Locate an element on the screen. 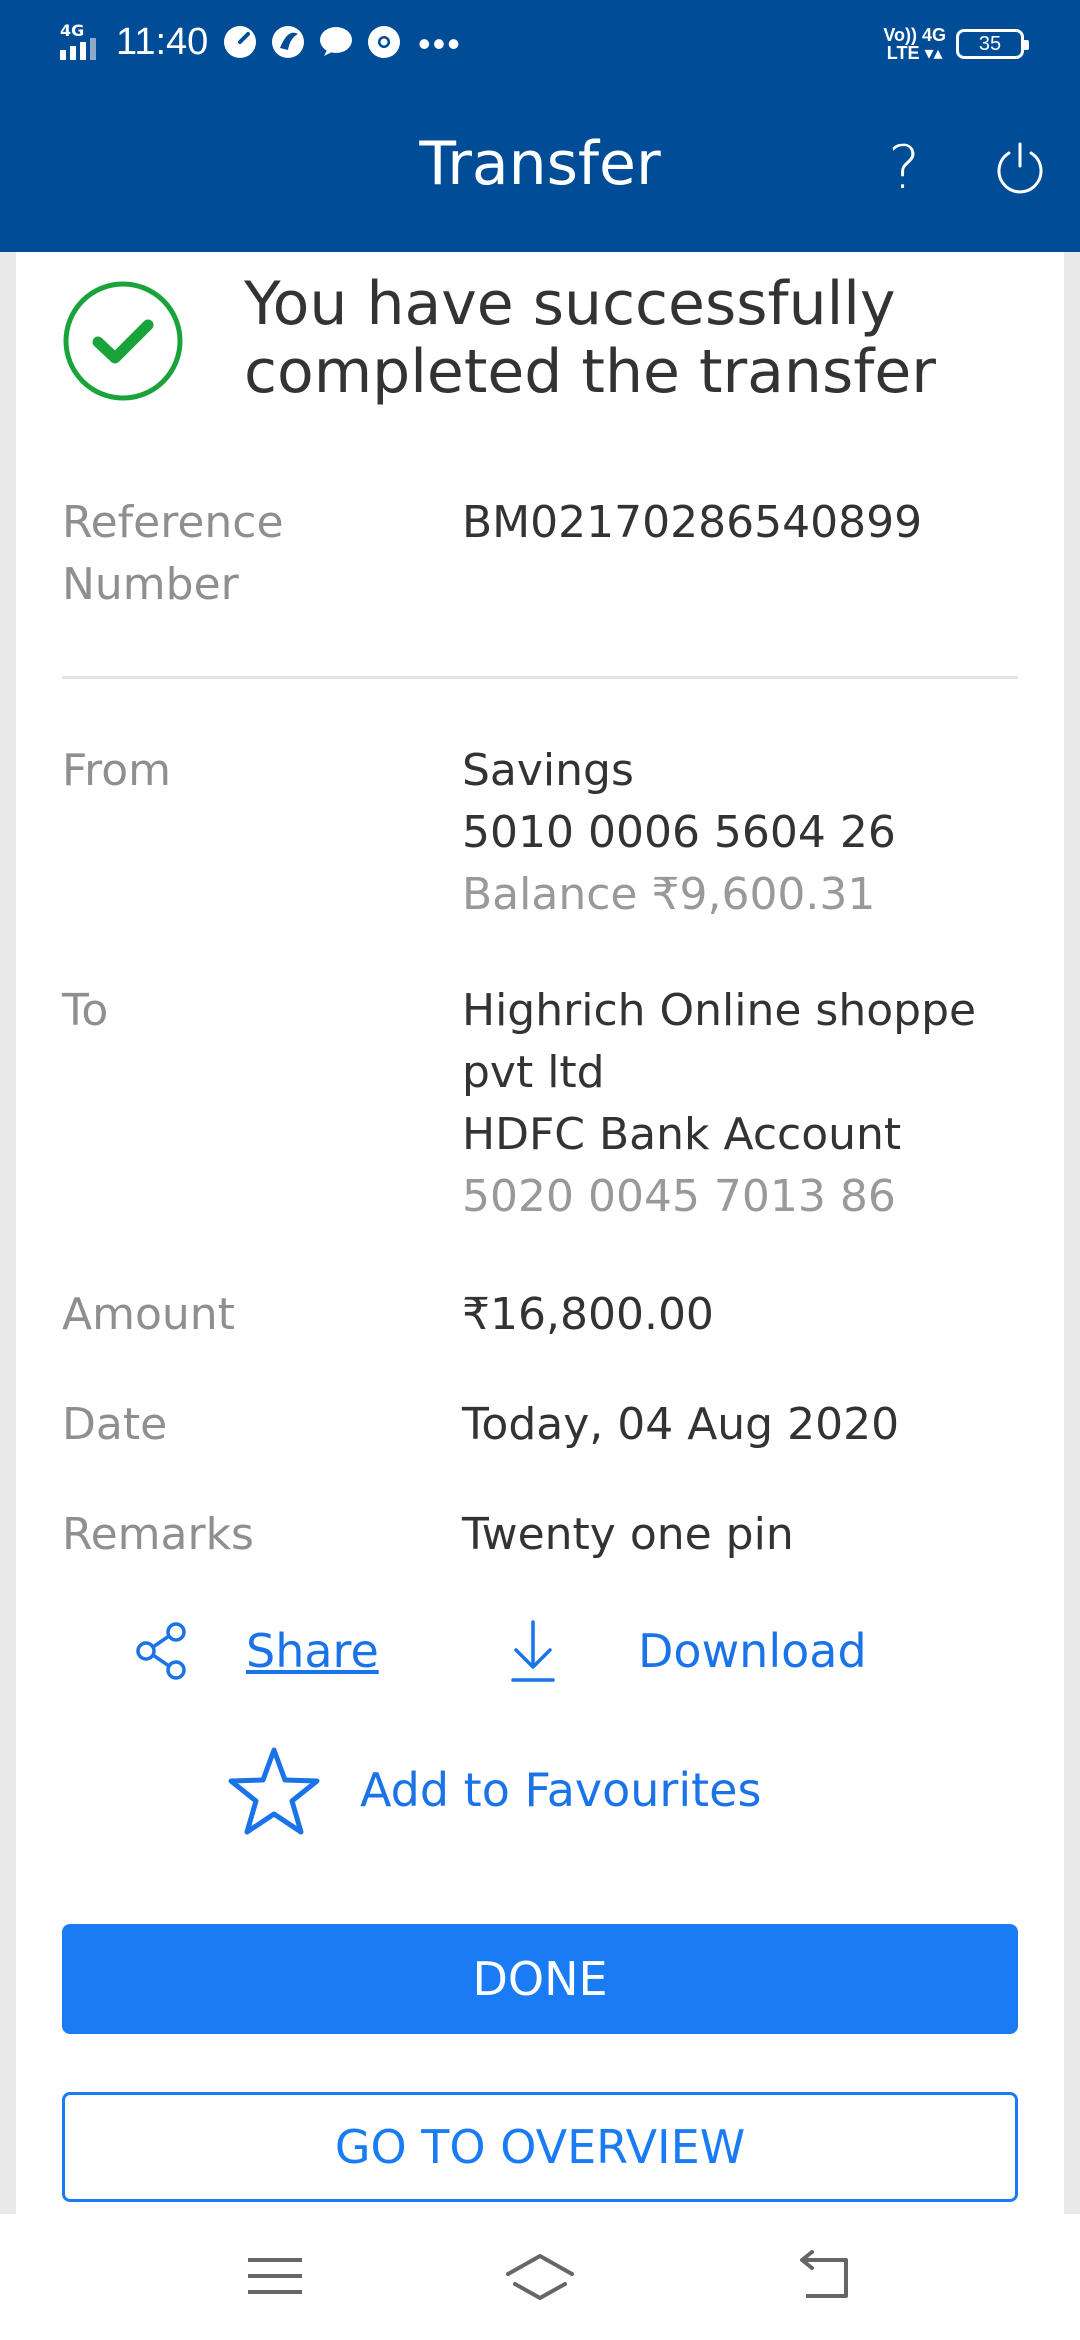  share-icon is located at coordinates (161, 1651).